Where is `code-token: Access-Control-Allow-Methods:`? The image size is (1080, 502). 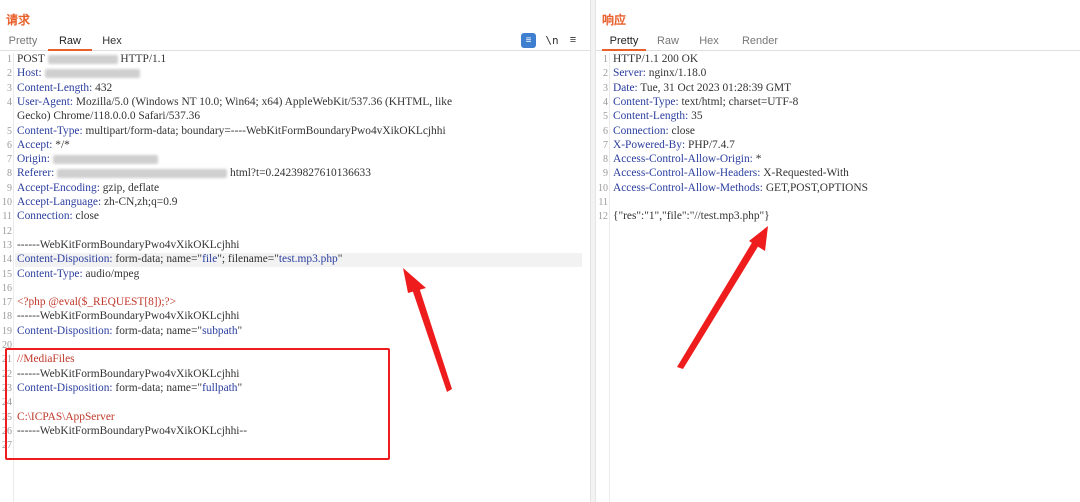
code-token: Access-Control-Allow-Methods: is located at coordinates (689, 187).